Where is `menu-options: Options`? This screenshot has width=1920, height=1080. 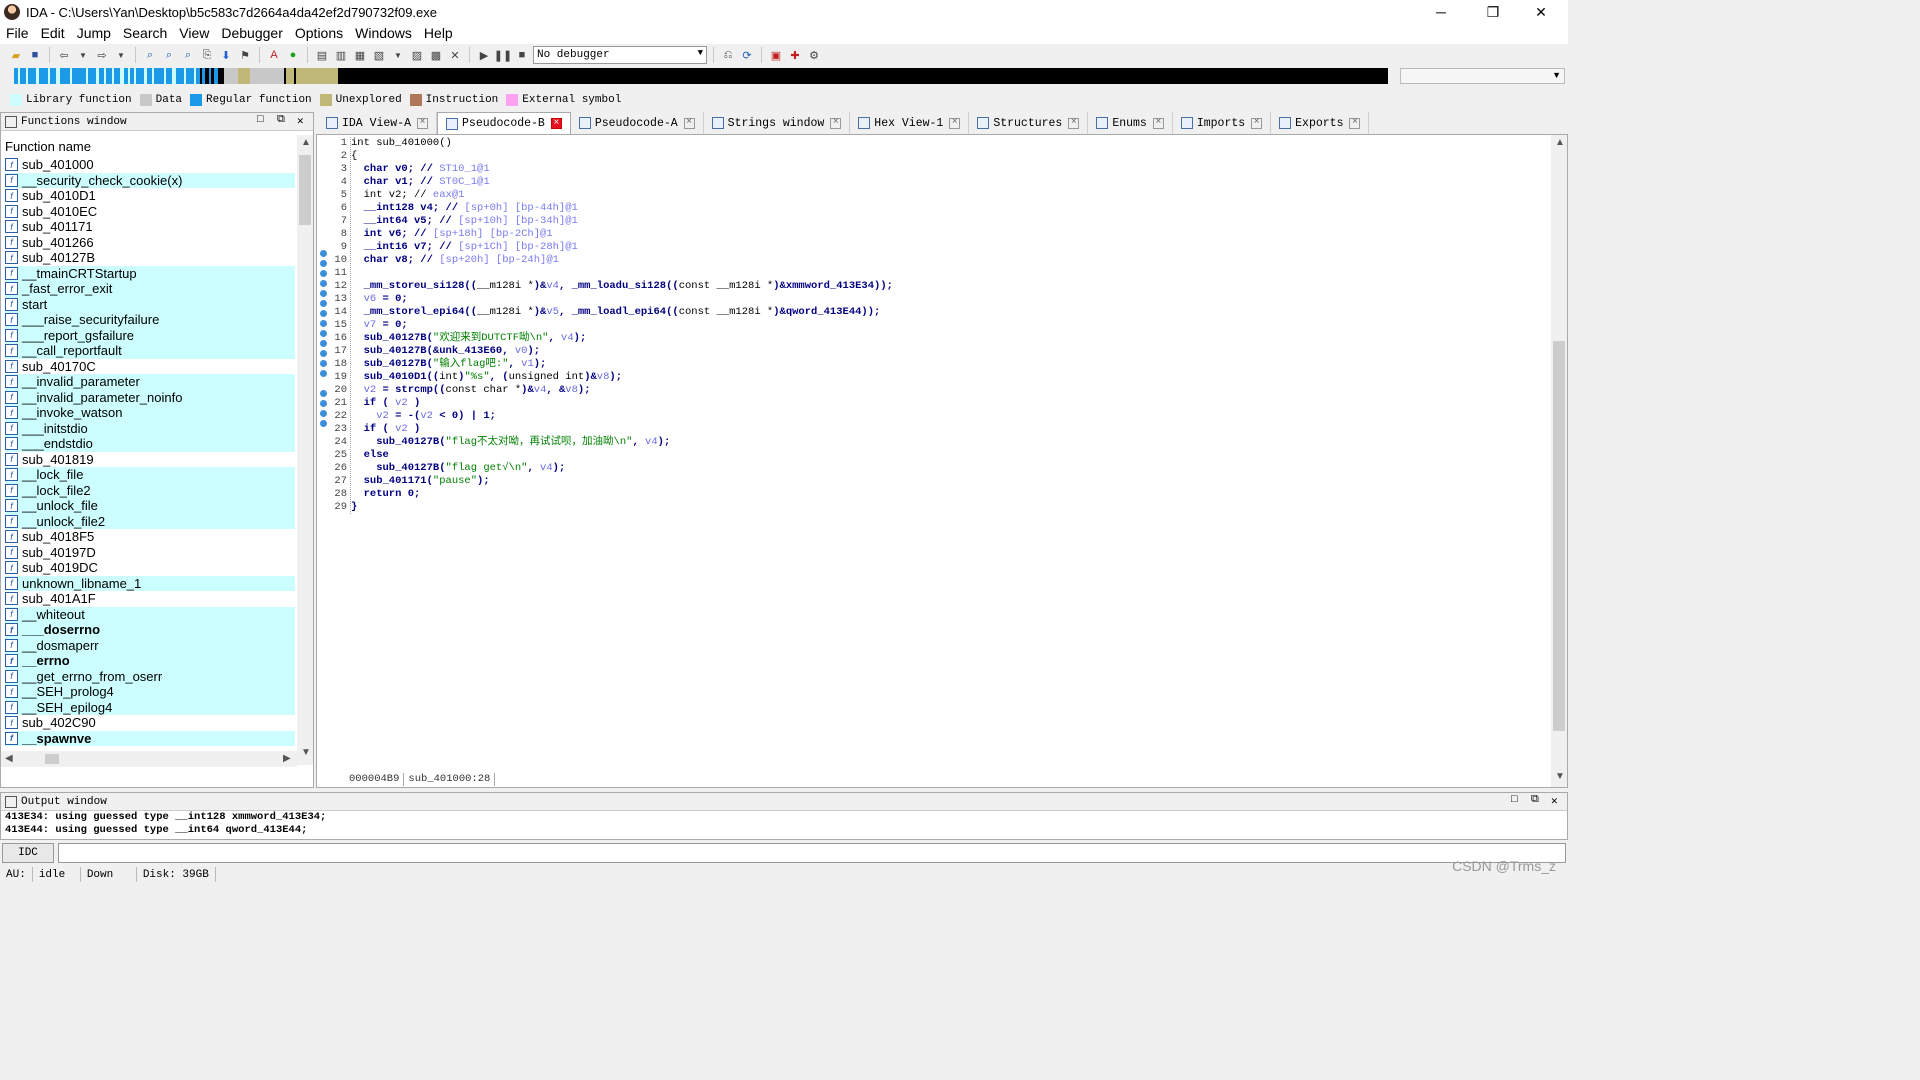
menu-options: Options is located at coordinates (319, 34).